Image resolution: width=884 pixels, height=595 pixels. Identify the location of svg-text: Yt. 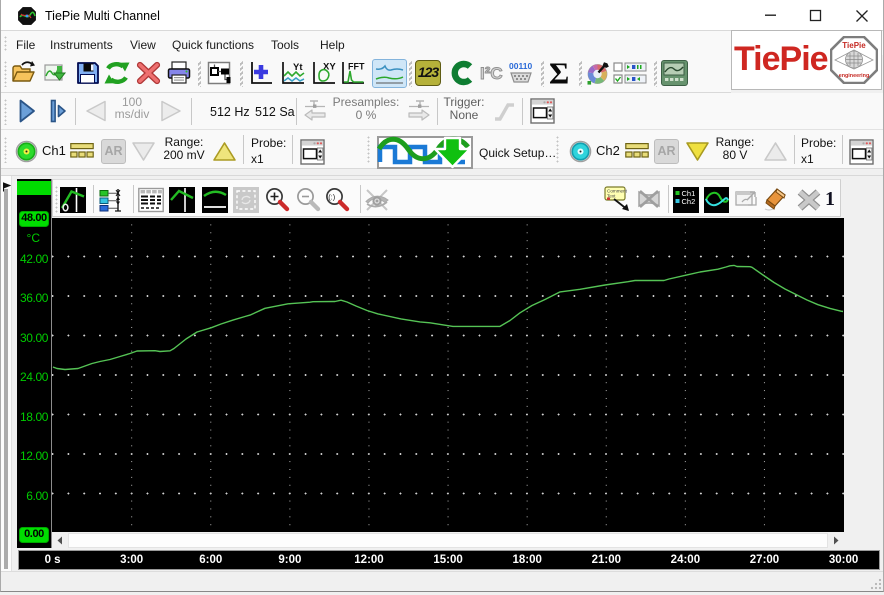
(298, 67).